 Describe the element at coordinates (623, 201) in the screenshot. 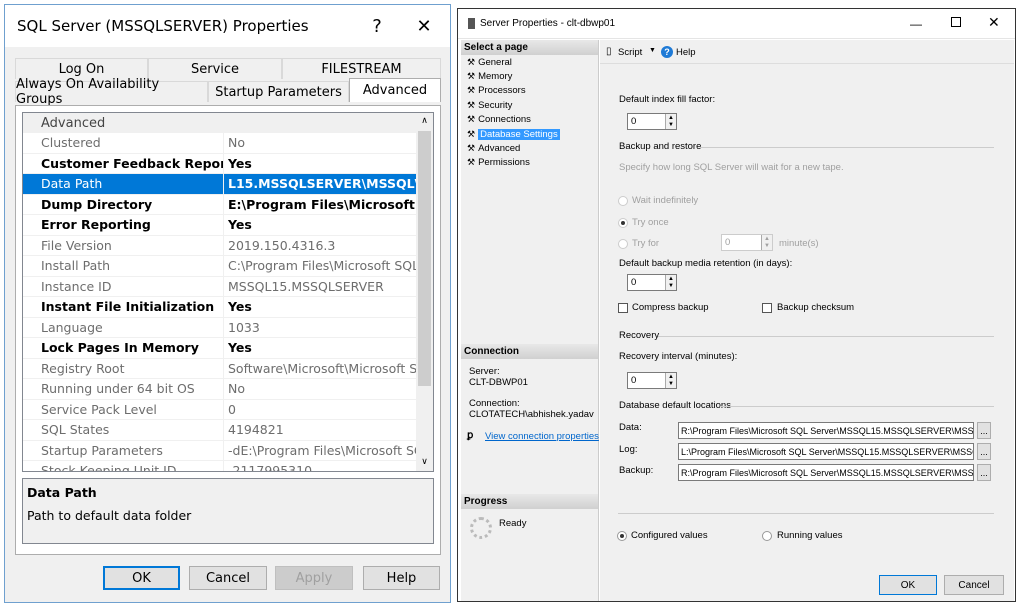

I see `wait-indefinitely-radio` at that location.